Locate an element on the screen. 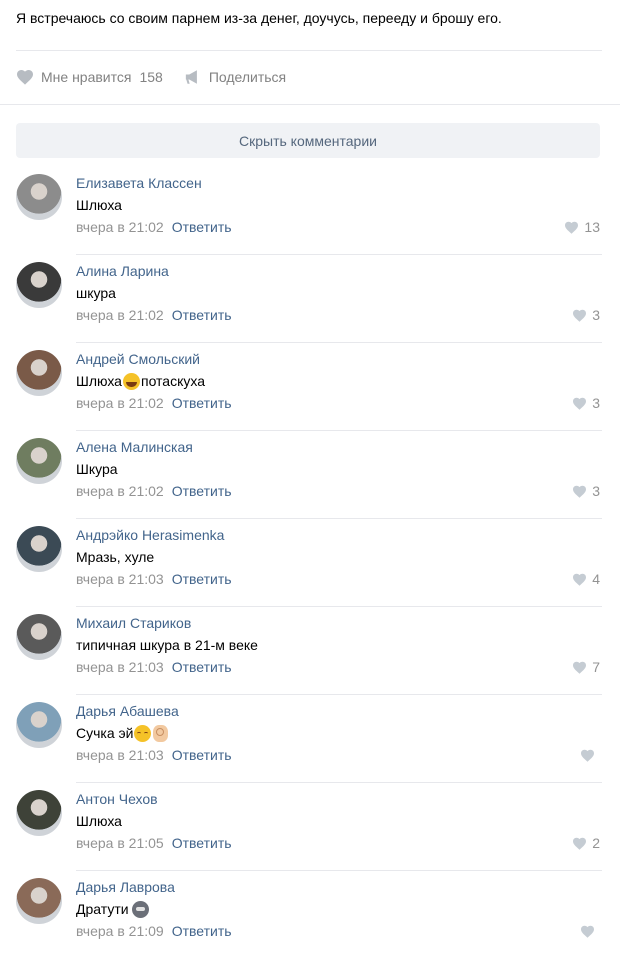 This screenshot has width=620, height=959. comment-like-button: 7 is located at coordinates (586, 667).